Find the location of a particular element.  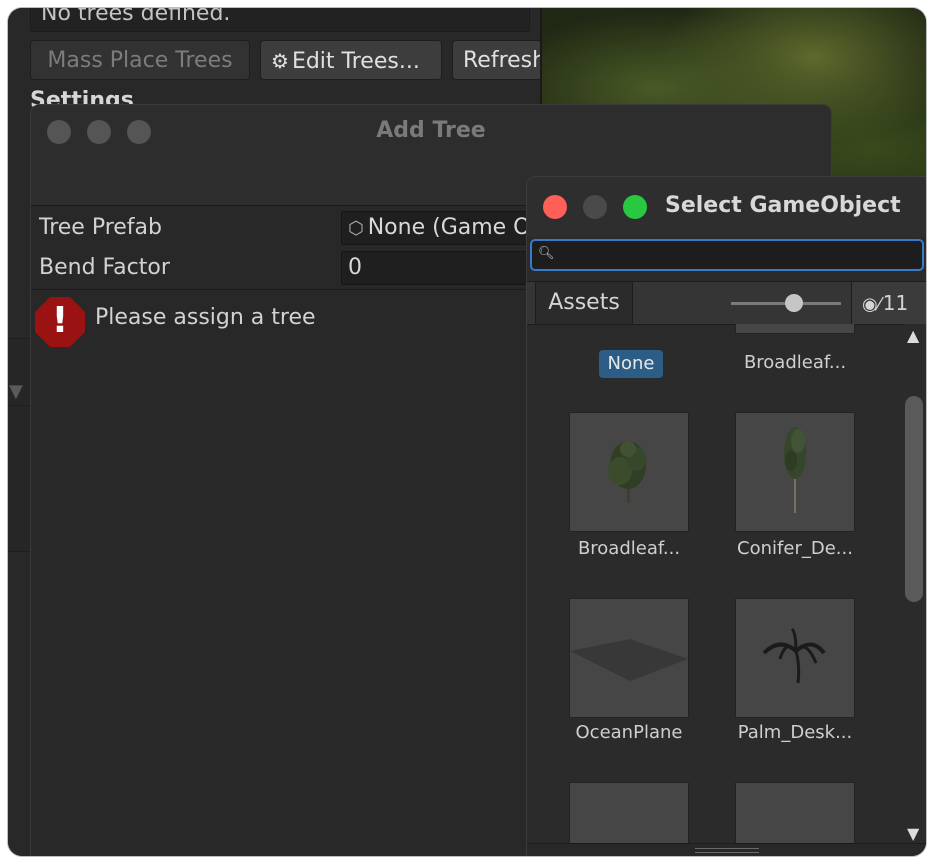

search-input is located at coordinates (736, 255).